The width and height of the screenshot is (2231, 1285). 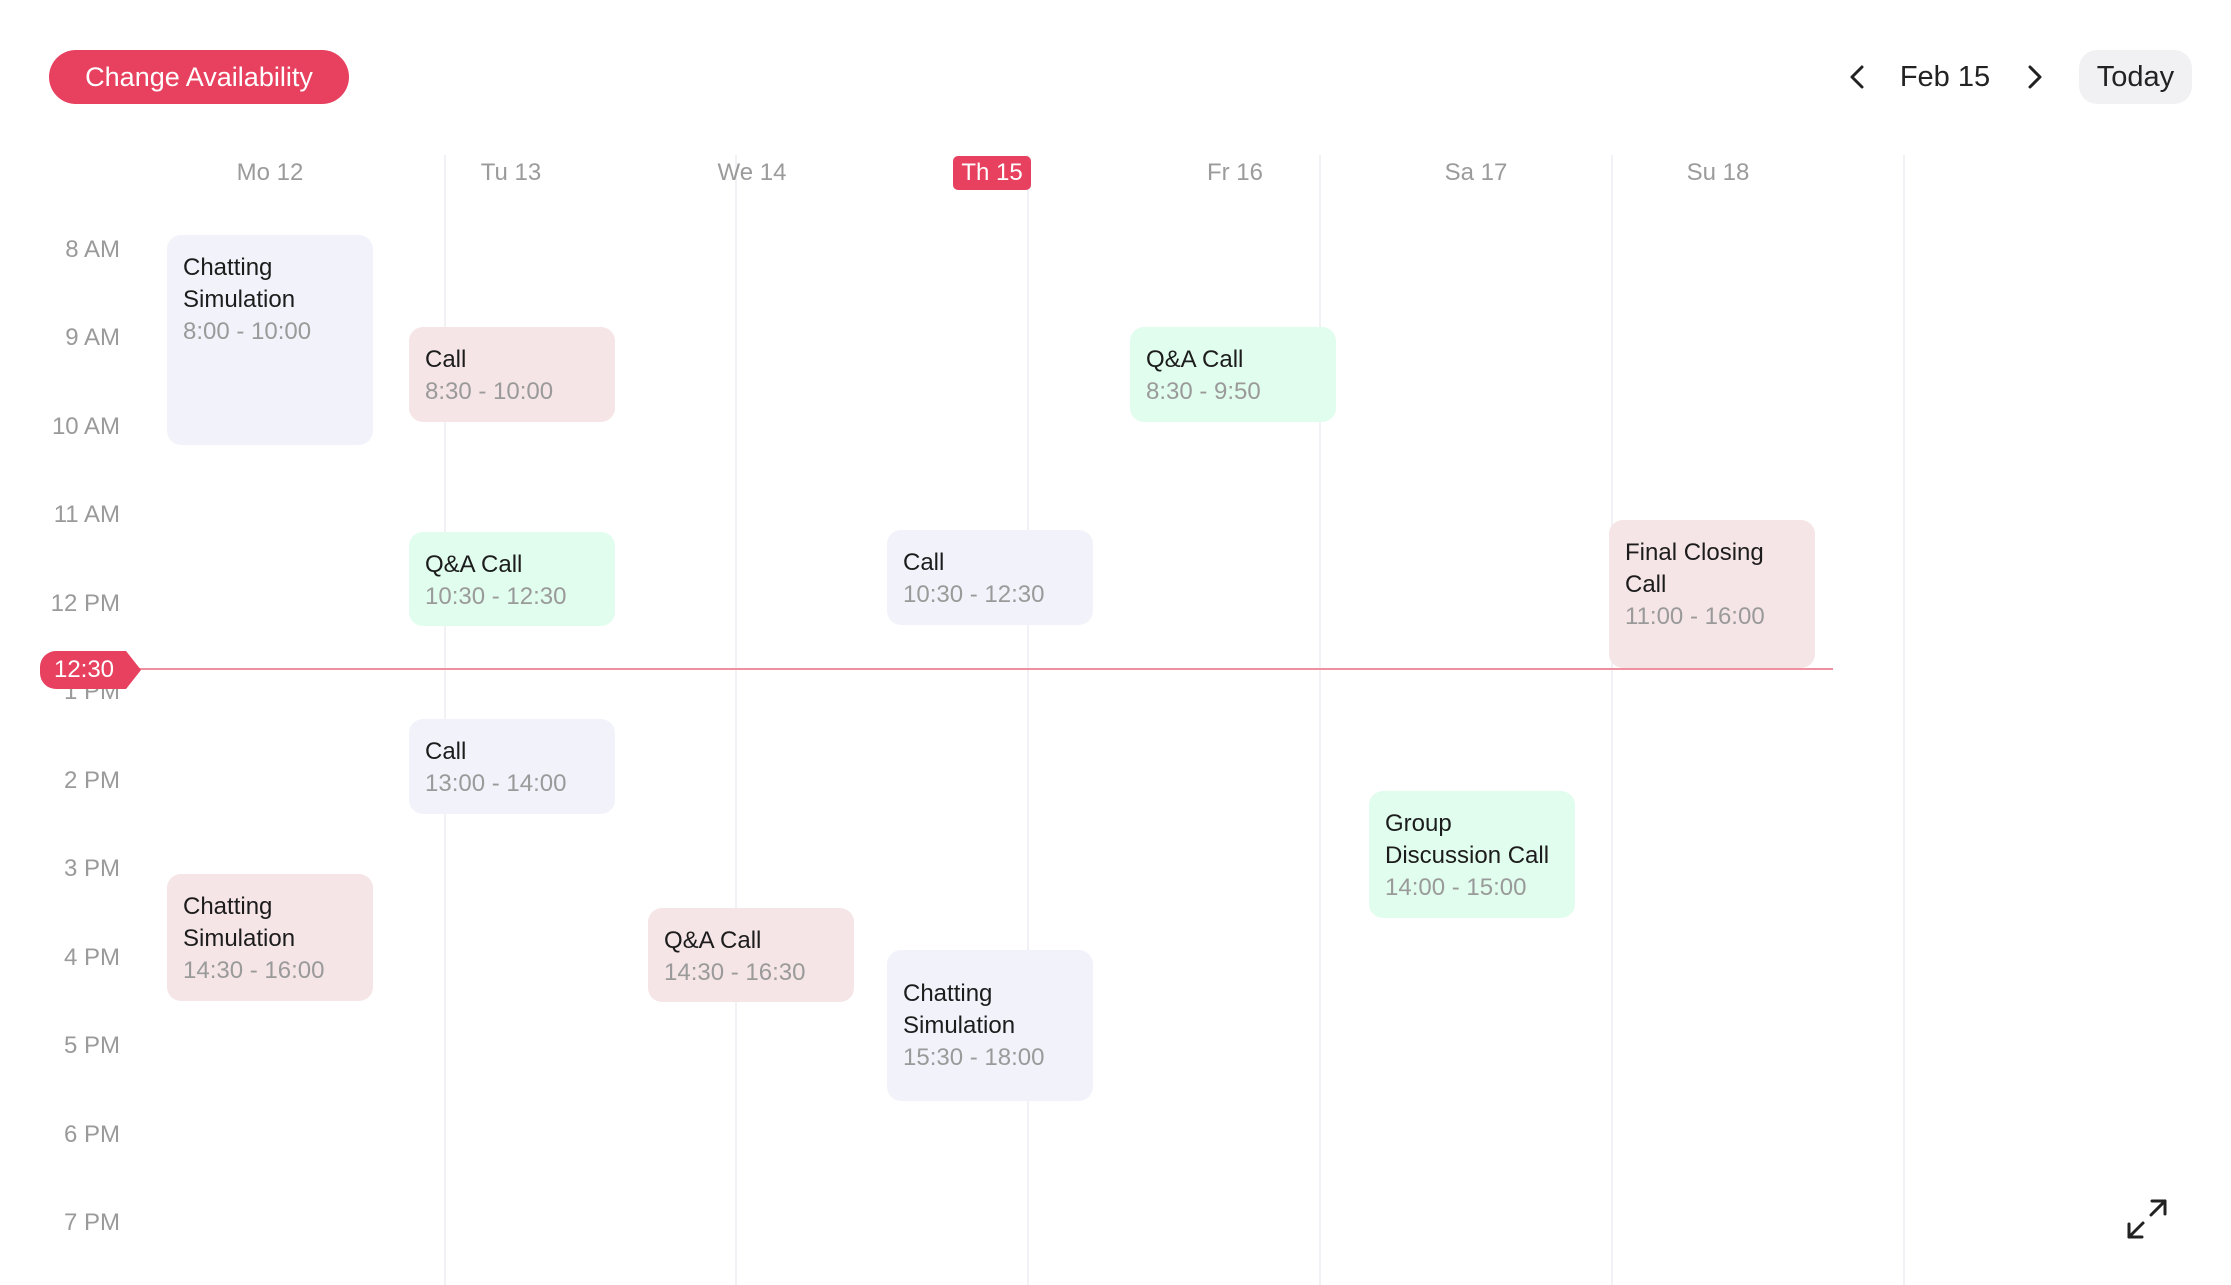 What do you see at coordinates (2135, 77) in the screenshot?
I see `today-button: Today` at bounding box center [2135, 77].